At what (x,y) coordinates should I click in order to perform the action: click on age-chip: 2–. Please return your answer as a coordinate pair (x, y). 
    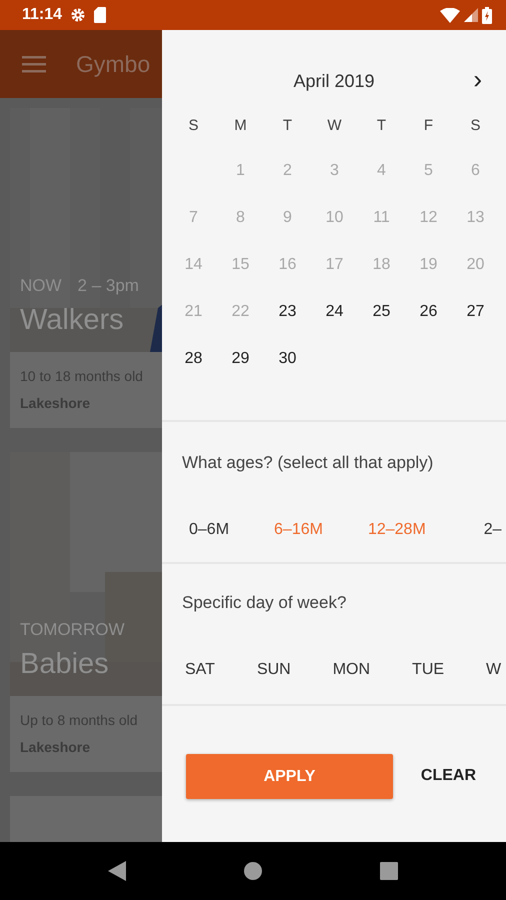
    Looking at the image, I should click on (493, 530).